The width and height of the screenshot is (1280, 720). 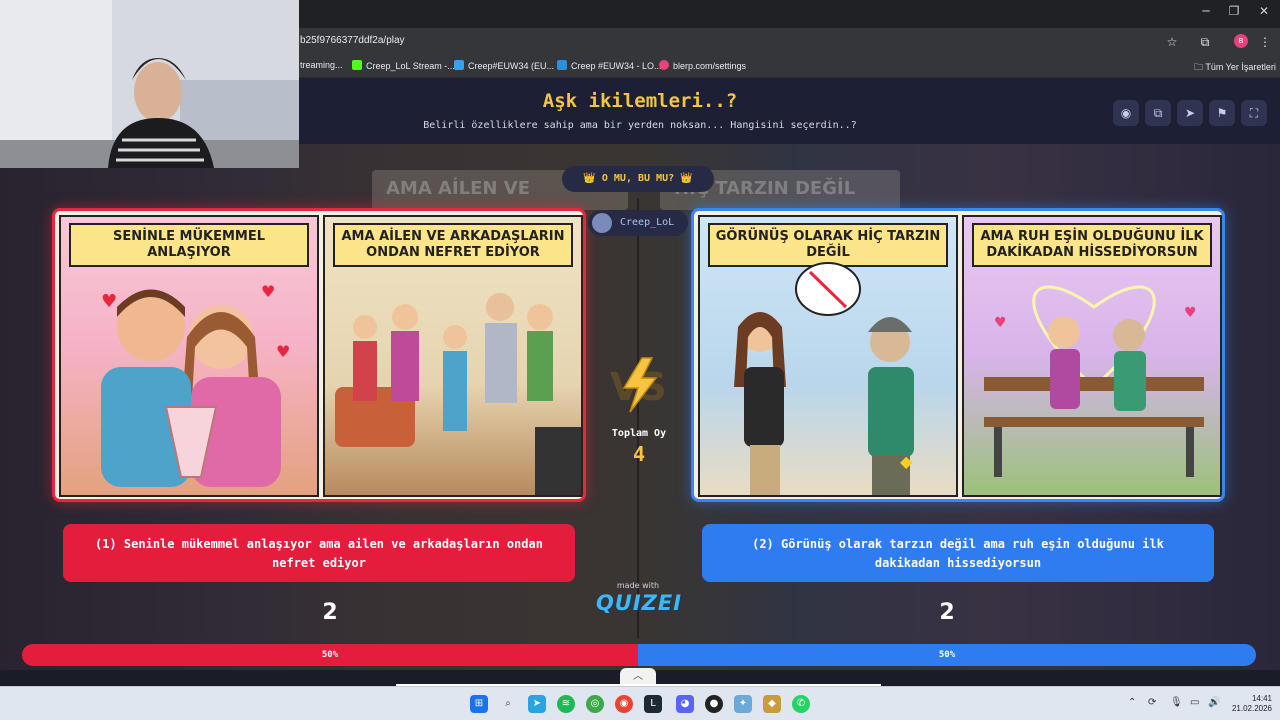 What do you see at coordinates (639, 454) in the screenshot?
I see `total-votes-value: 4` at bounding box center [639, 454].